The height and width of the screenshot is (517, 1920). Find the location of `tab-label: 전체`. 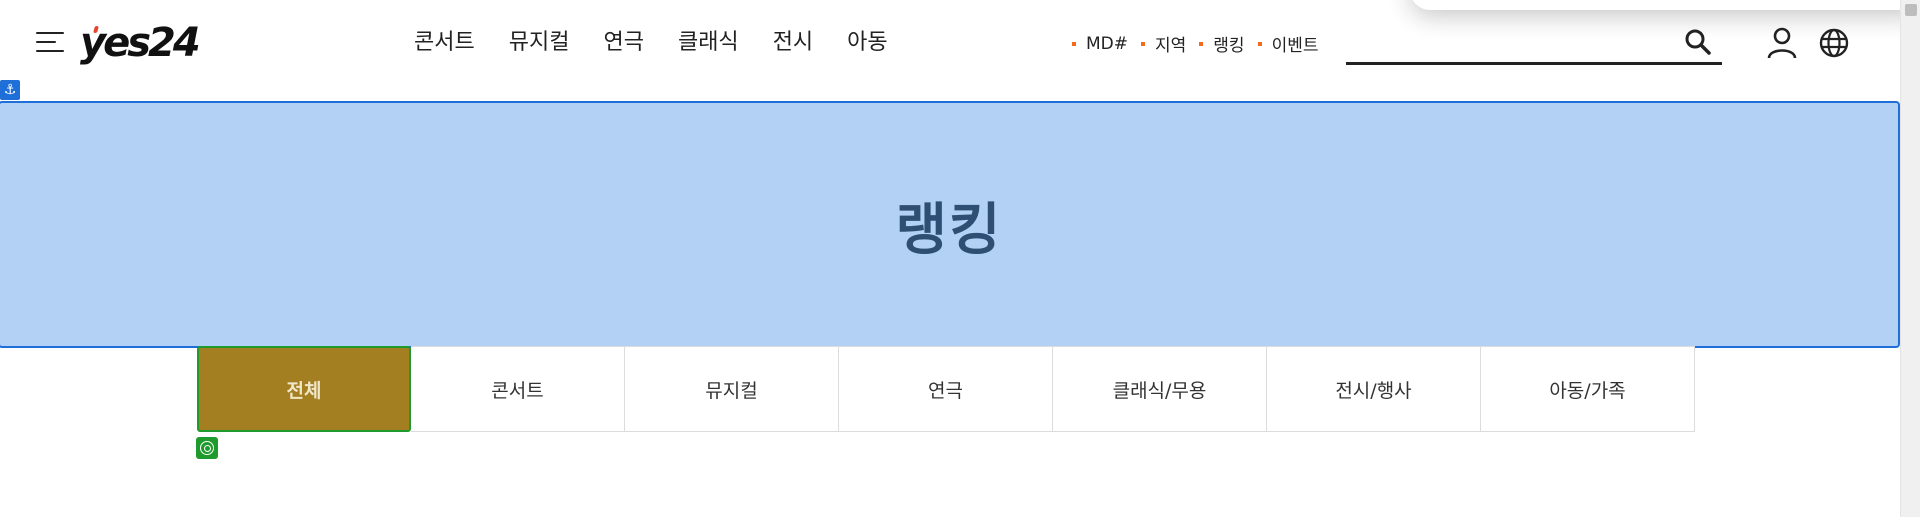

tab-label: 전체 is located at coordinates (304, 390).